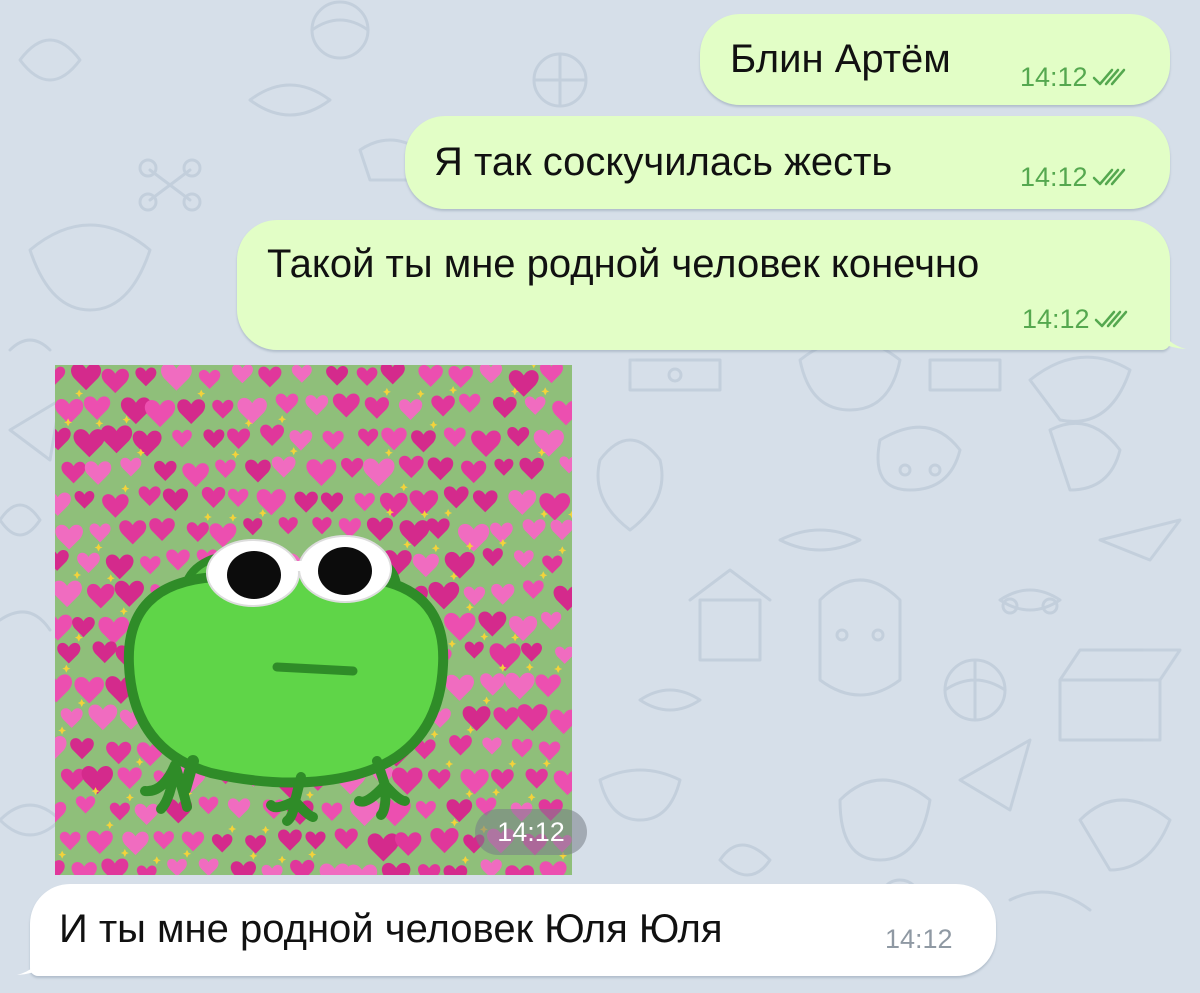  What do you see at coordinates (531, 832) in the screenshot?
I see `photo-time-badge: 14:12` at bounding box center [531, 832].